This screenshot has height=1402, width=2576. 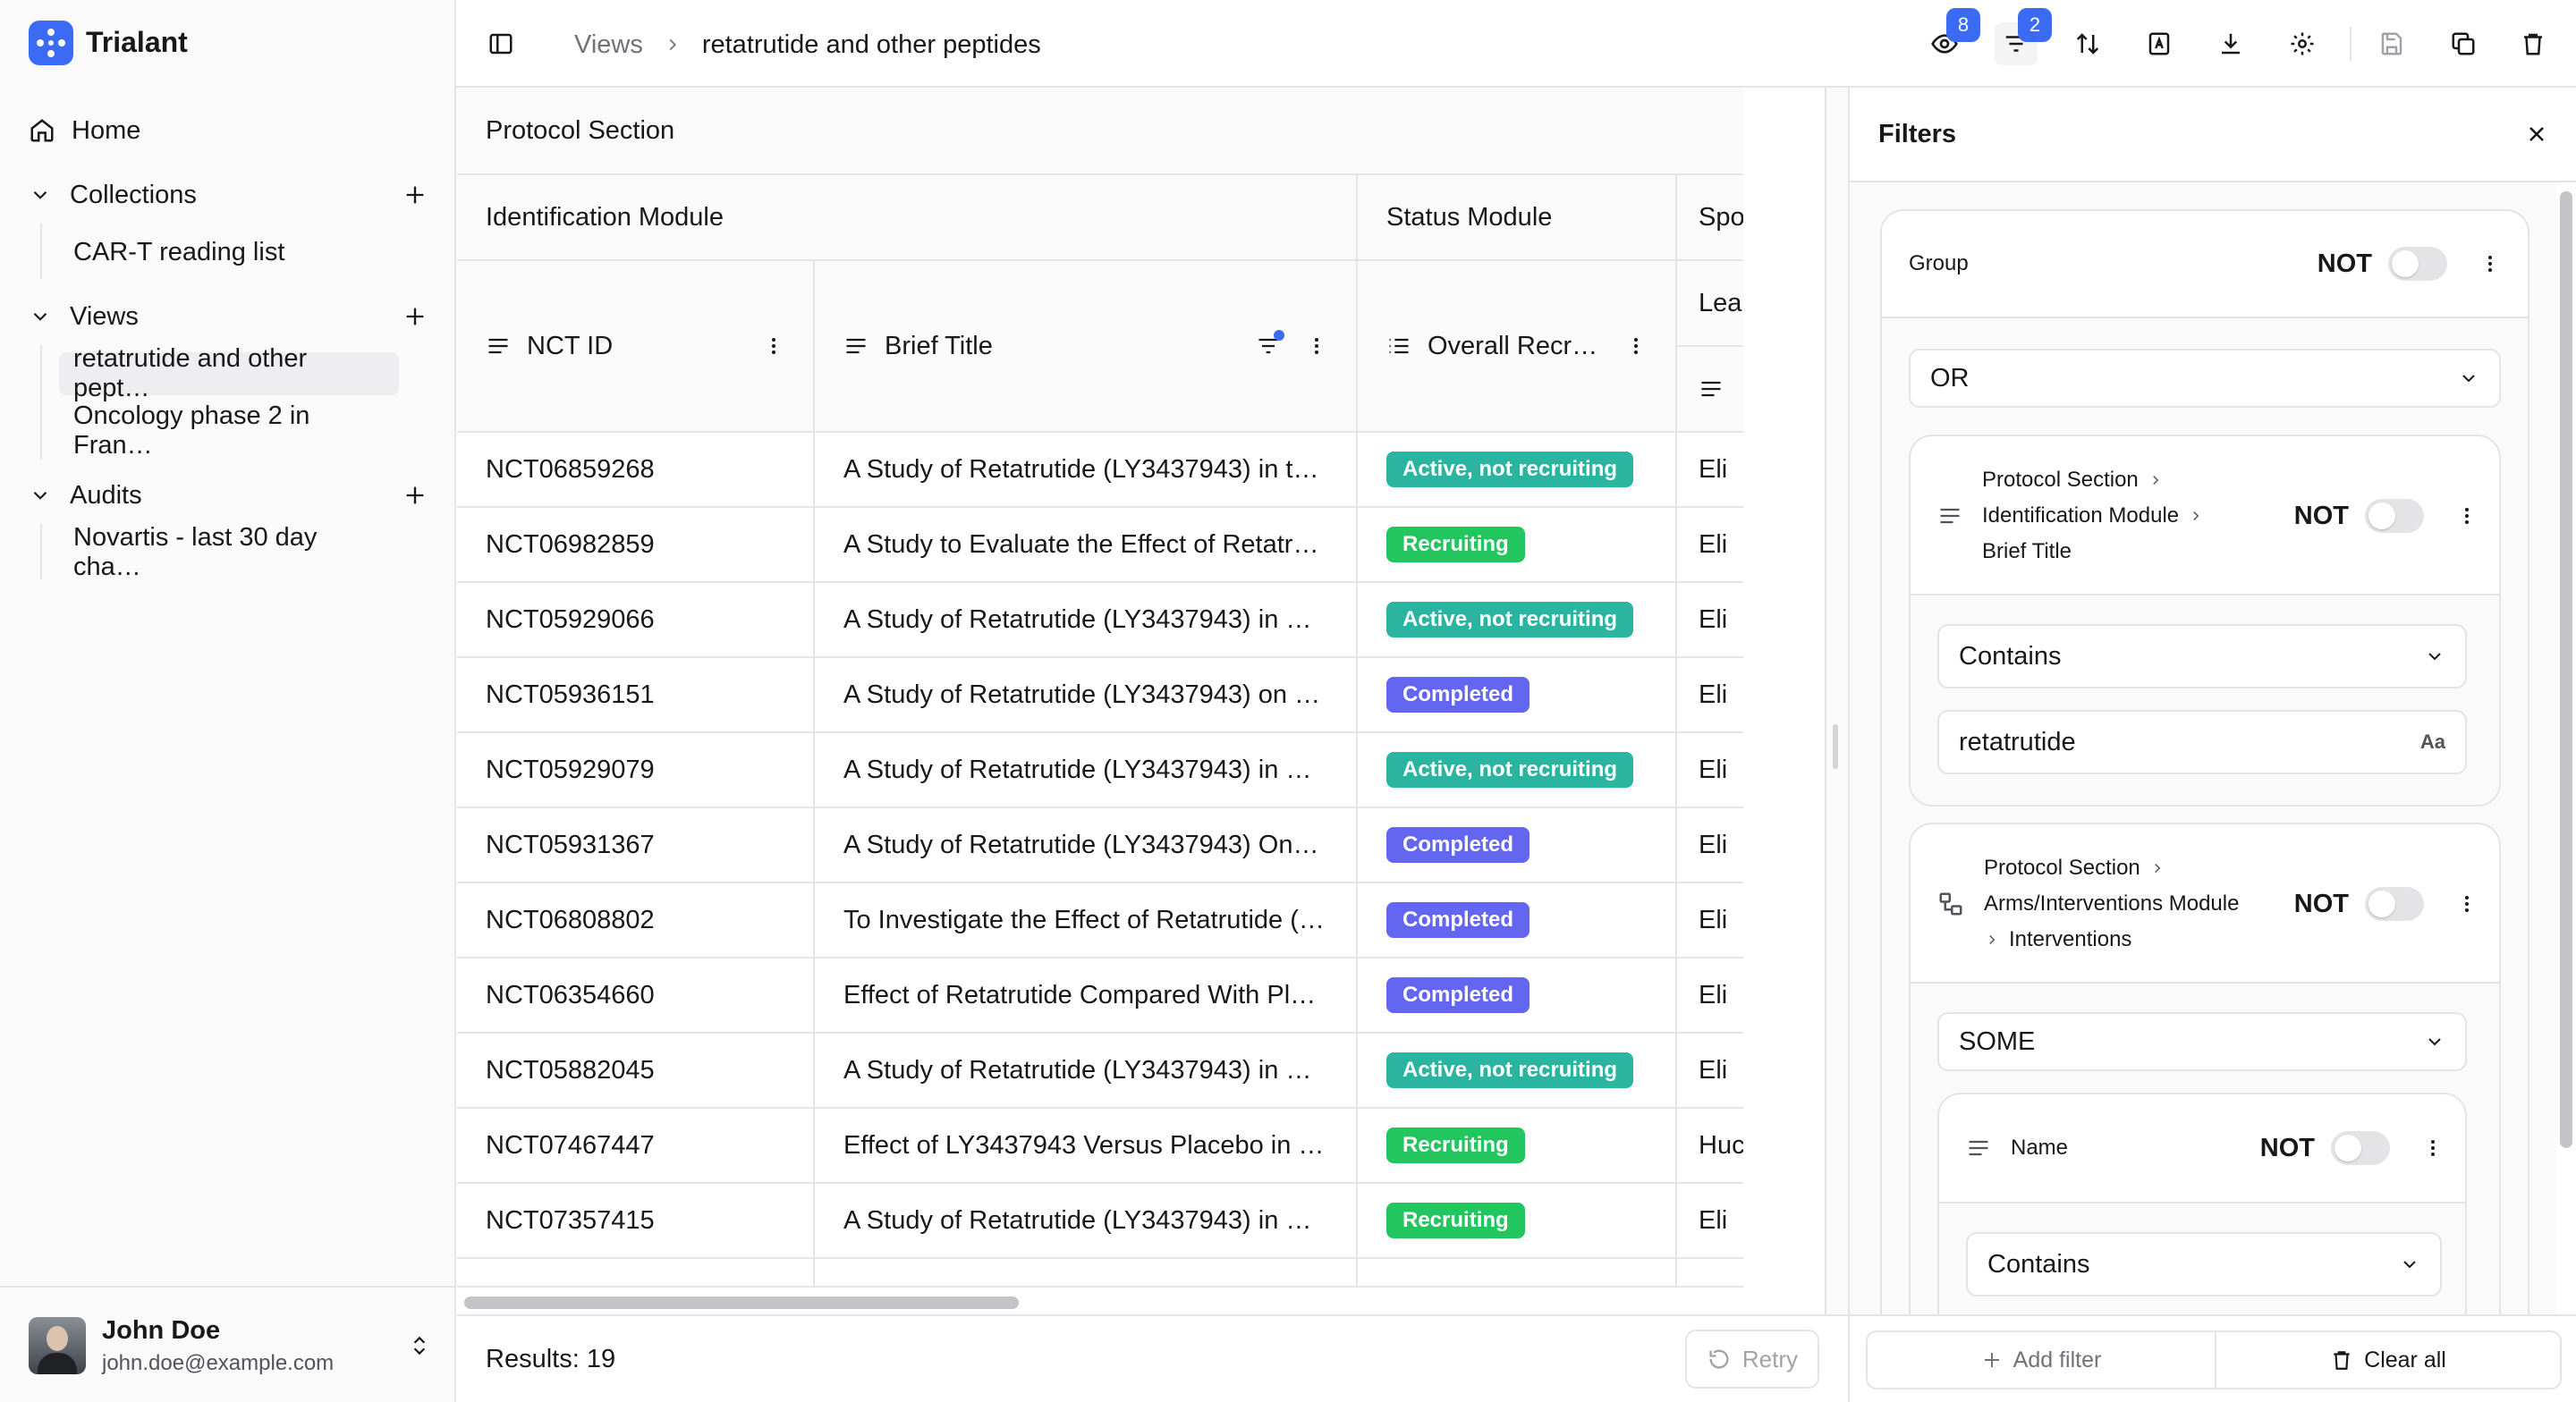 What do you see at coordinates (1270, 344) in the screenshot?
I see `column-filter-indicator` at bounding box center [1270, 344].